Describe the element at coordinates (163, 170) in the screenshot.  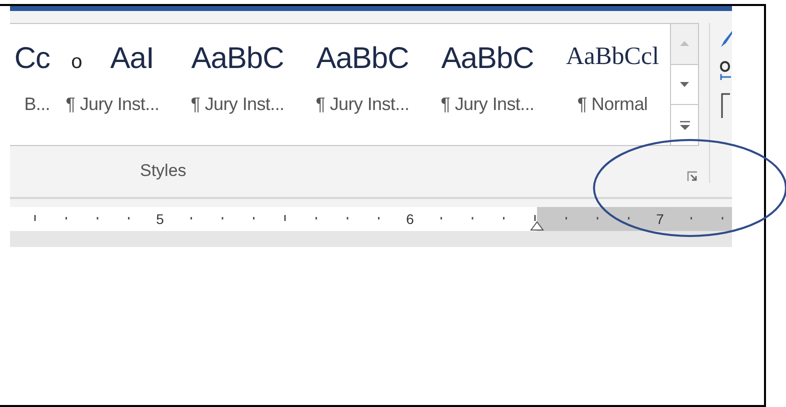
I see `group-label: Styles` at that location.